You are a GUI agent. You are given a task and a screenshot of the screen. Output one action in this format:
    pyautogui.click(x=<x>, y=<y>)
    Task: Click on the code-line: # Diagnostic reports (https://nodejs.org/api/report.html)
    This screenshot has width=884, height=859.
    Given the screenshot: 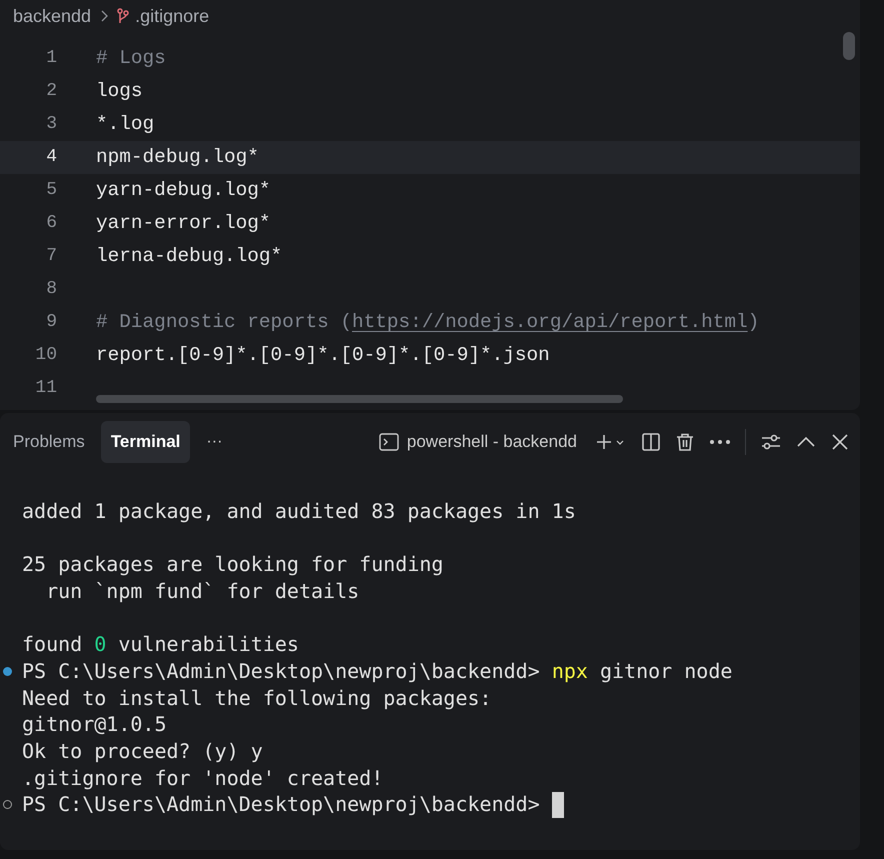 What is the action you would take?
    pyautogui.click(x=428, y=322)
    